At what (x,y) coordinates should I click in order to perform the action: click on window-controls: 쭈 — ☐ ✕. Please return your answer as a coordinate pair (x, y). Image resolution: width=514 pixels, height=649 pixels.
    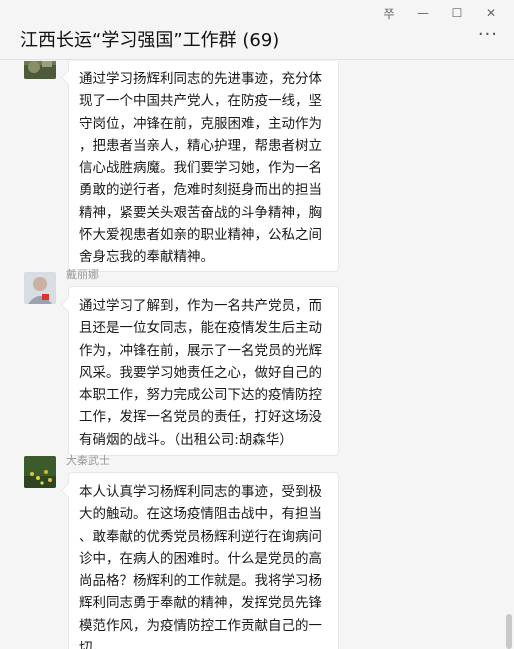
    Looking at the image, I should click on (440, 13).